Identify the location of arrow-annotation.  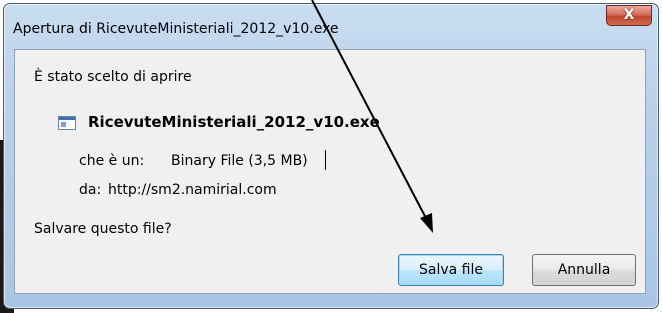
(372, 116).